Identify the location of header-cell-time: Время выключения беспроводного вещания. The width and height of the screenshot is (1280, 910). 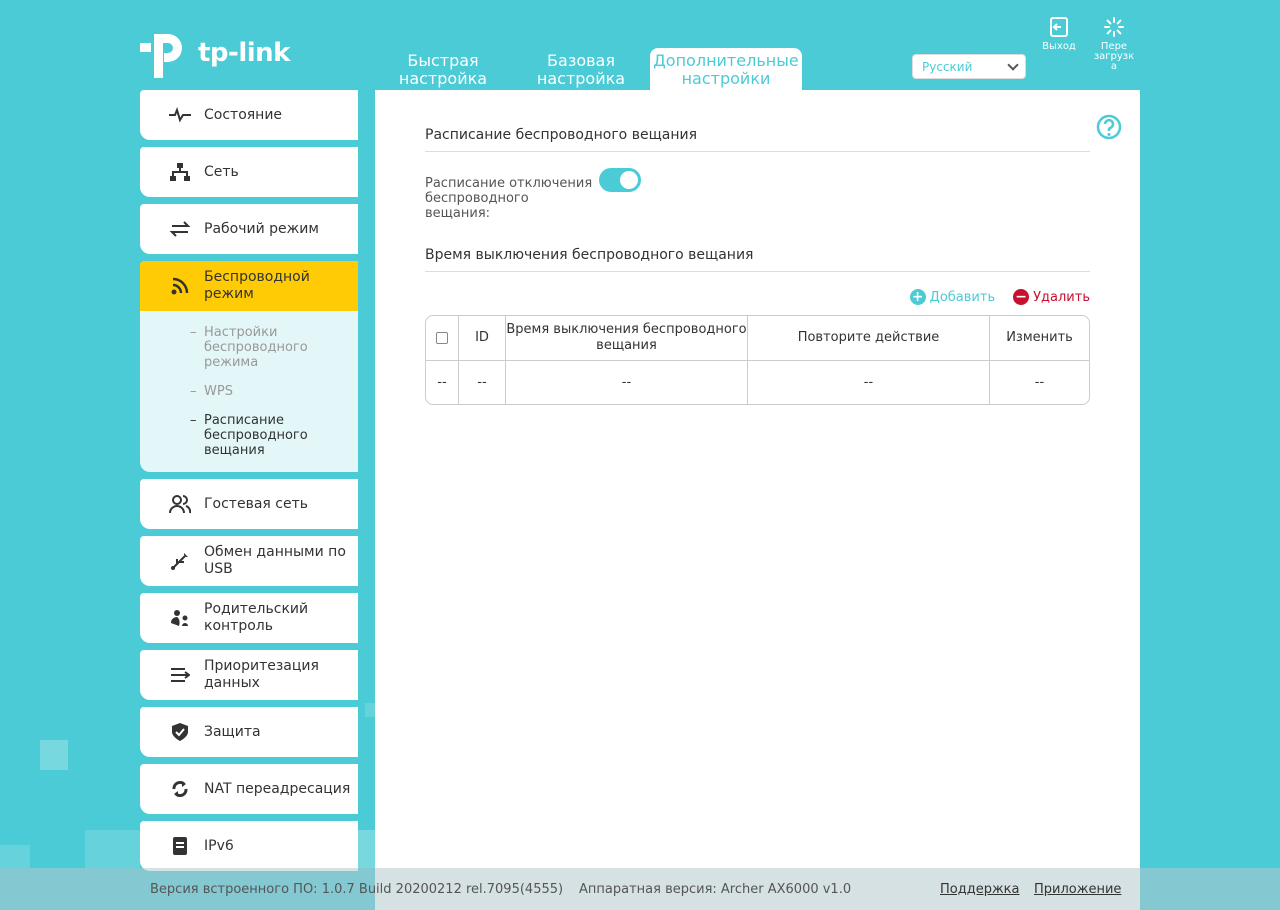
(626, 338).